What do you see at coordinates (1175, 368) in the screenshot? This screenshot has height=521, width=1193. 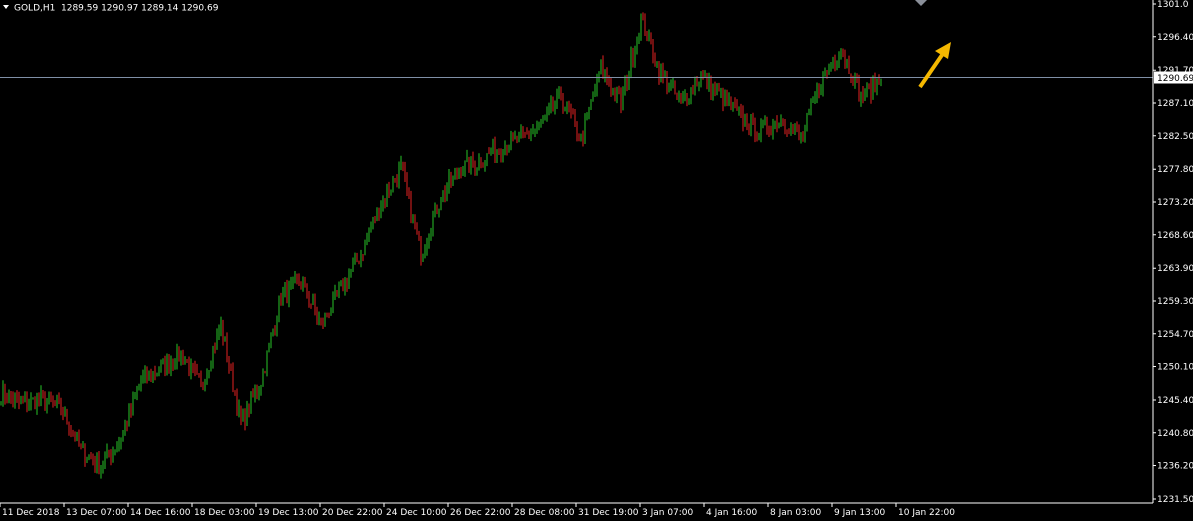 I see `y-tick-label: 1250.10` at bounding box center [1175, 368].